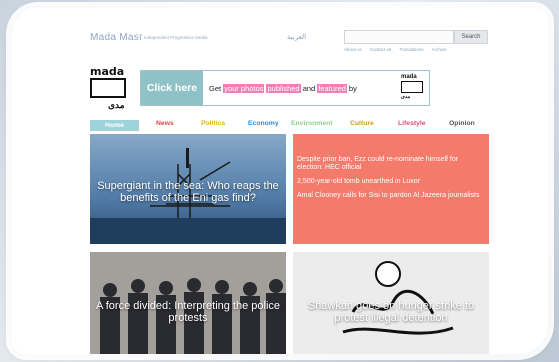  I want to click on header-link-about: About us, so click(353, 49).